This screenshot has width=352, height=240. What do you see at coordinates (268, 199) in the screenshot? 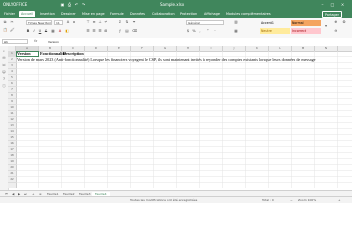
I see `total-readout: Total : 0` at bounding box center [268, 199].